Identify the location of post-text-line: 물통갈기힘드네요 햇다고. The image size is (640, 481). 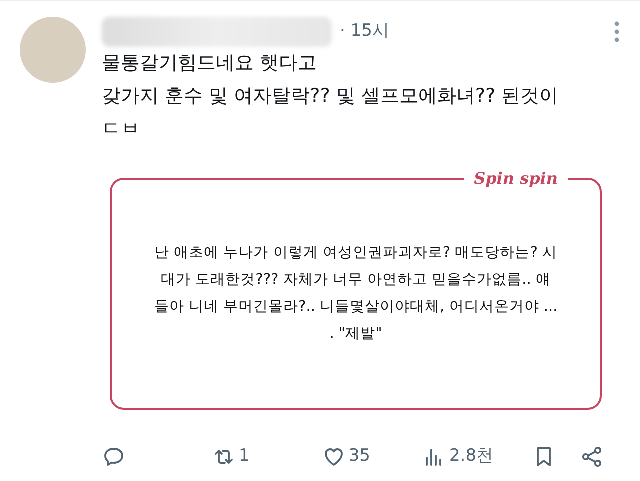
(210, 63).